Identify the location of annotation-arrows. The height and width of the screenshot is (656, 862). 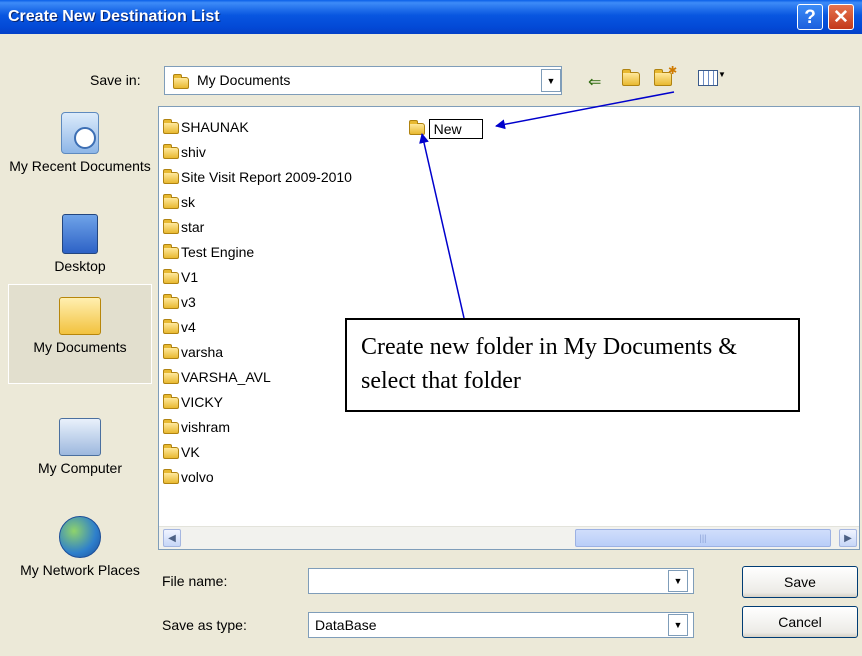
(547, 205).